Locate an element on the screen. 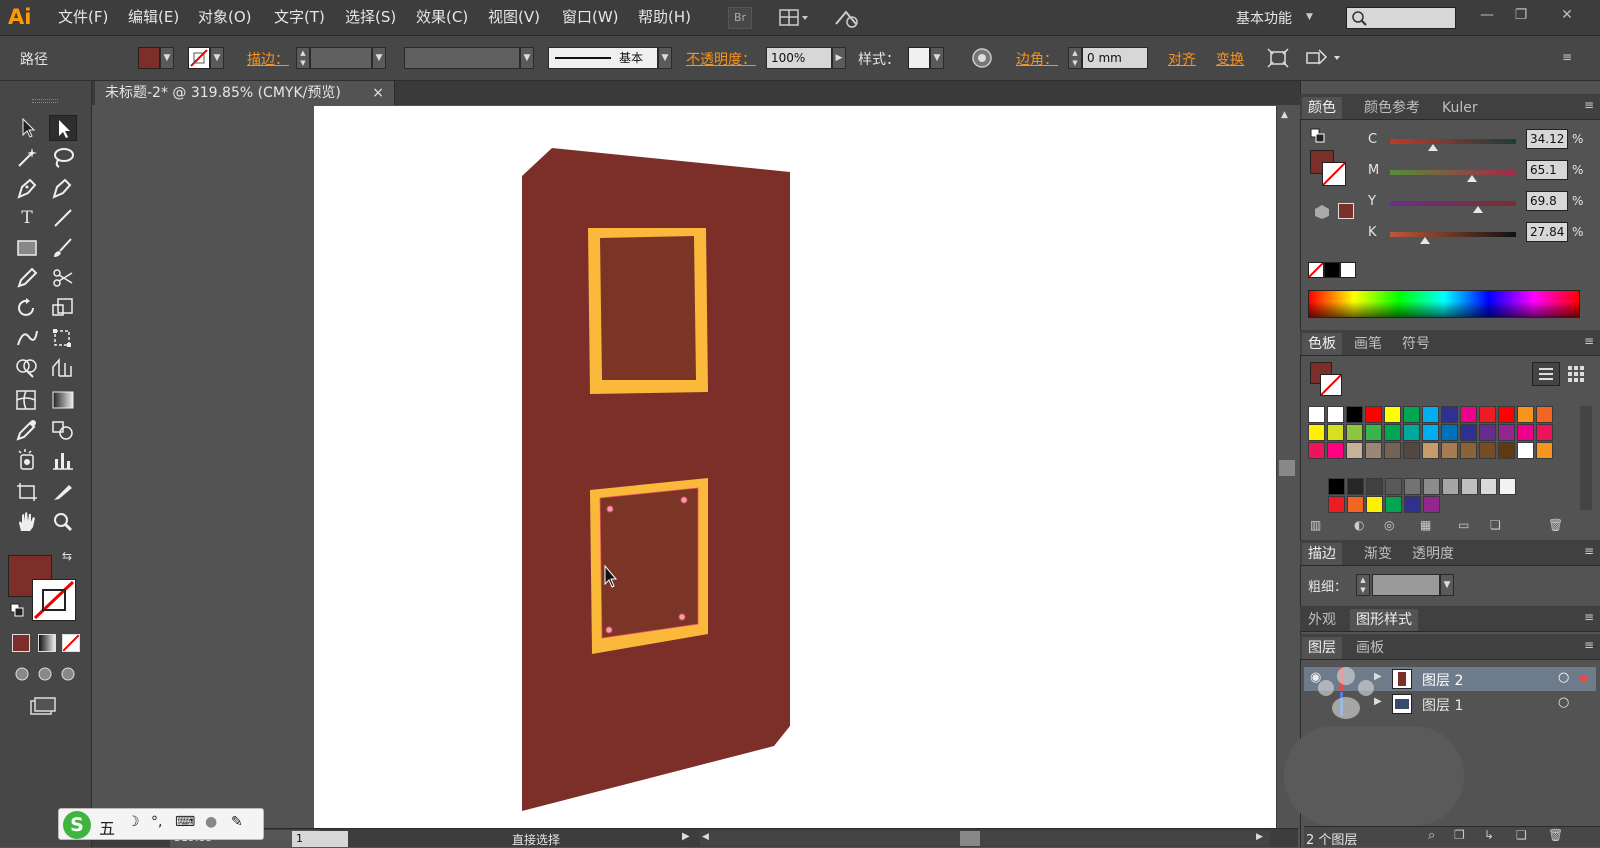 This screenshot has width=1600, height=848. line-segment-tool is located at coordinates (63, 218).